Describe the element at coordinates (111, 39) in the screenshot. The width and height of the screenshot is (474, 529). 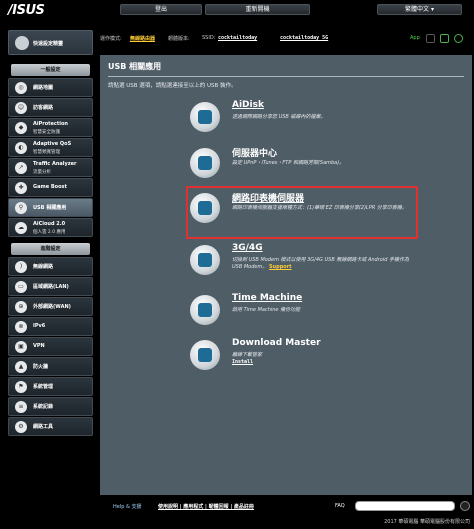
I see `operation-mode-prefix: 運作模式:` at that location.